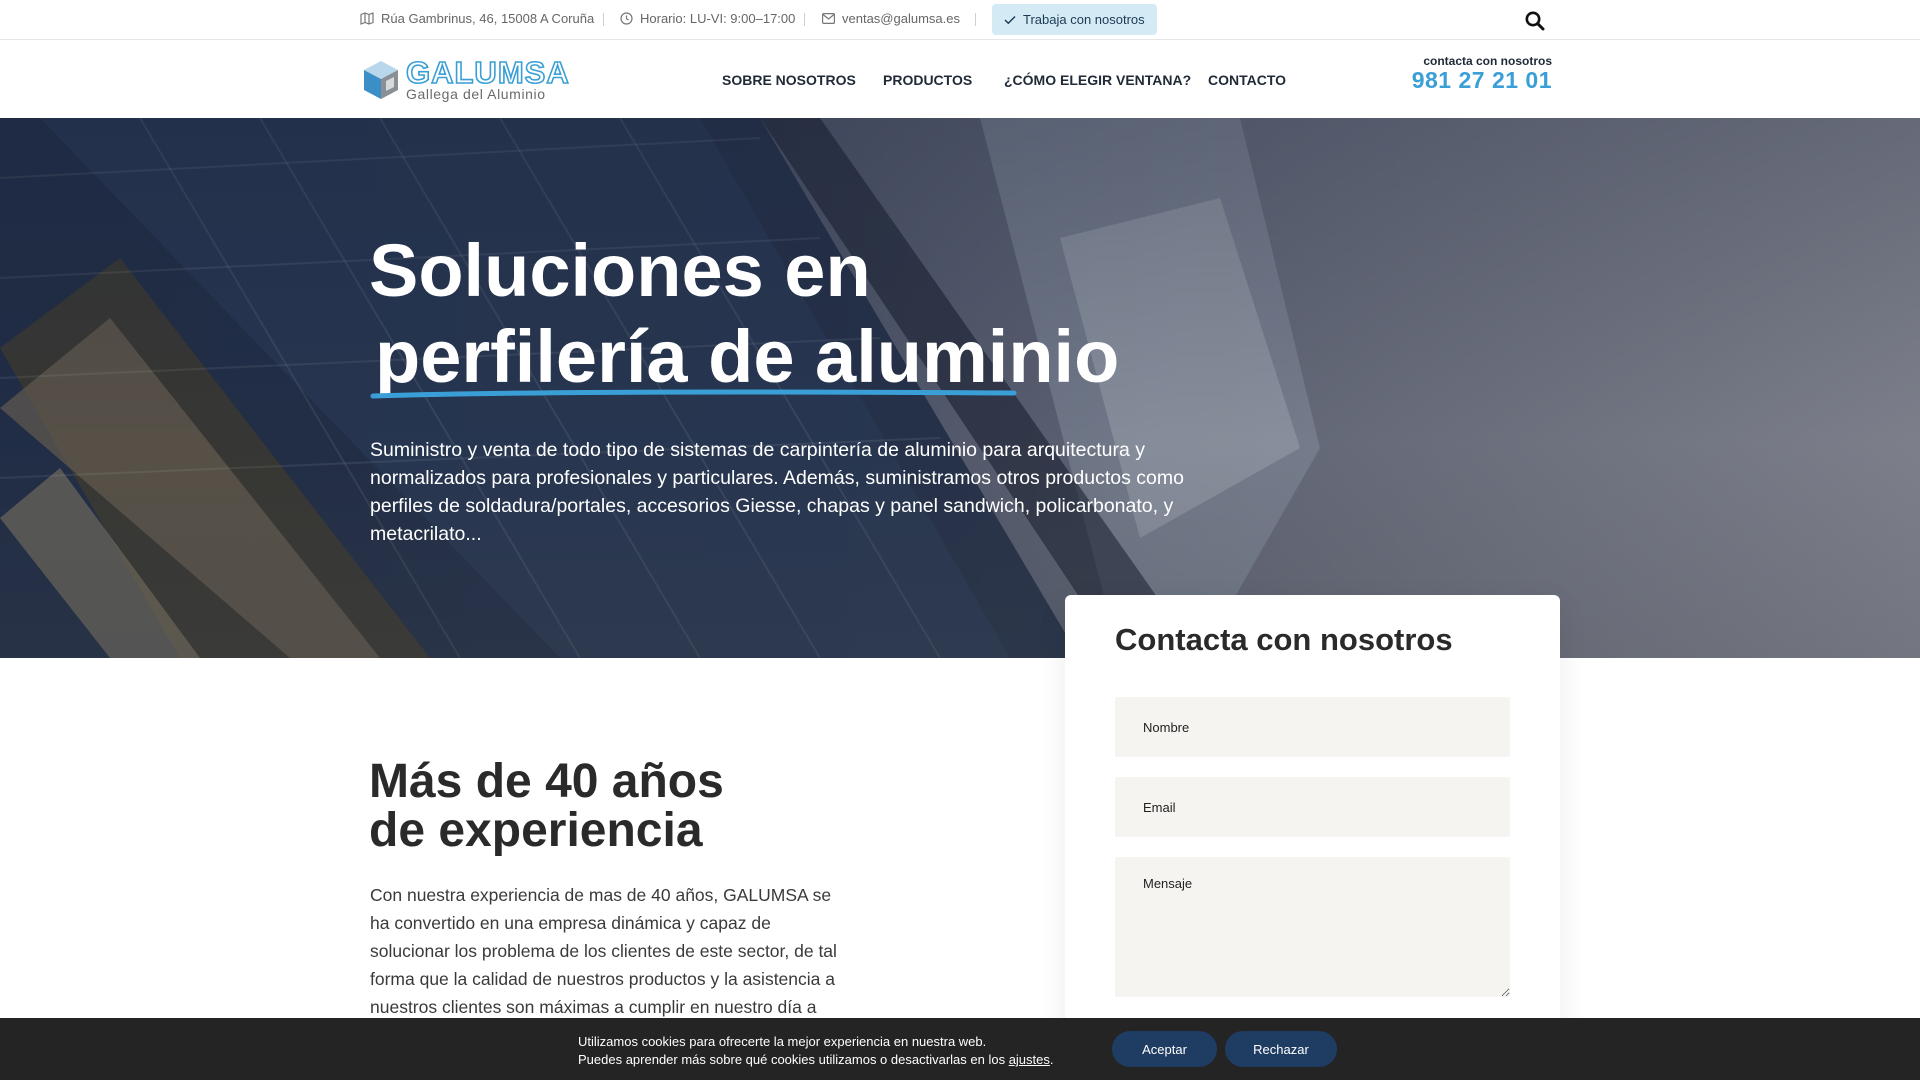  Describe the element at coordinates (1097, 80) in the screenshot. I see `nav-item-como-elegir-ventana: ¿CÓMO ELEGIR VENTANA?` at that location.